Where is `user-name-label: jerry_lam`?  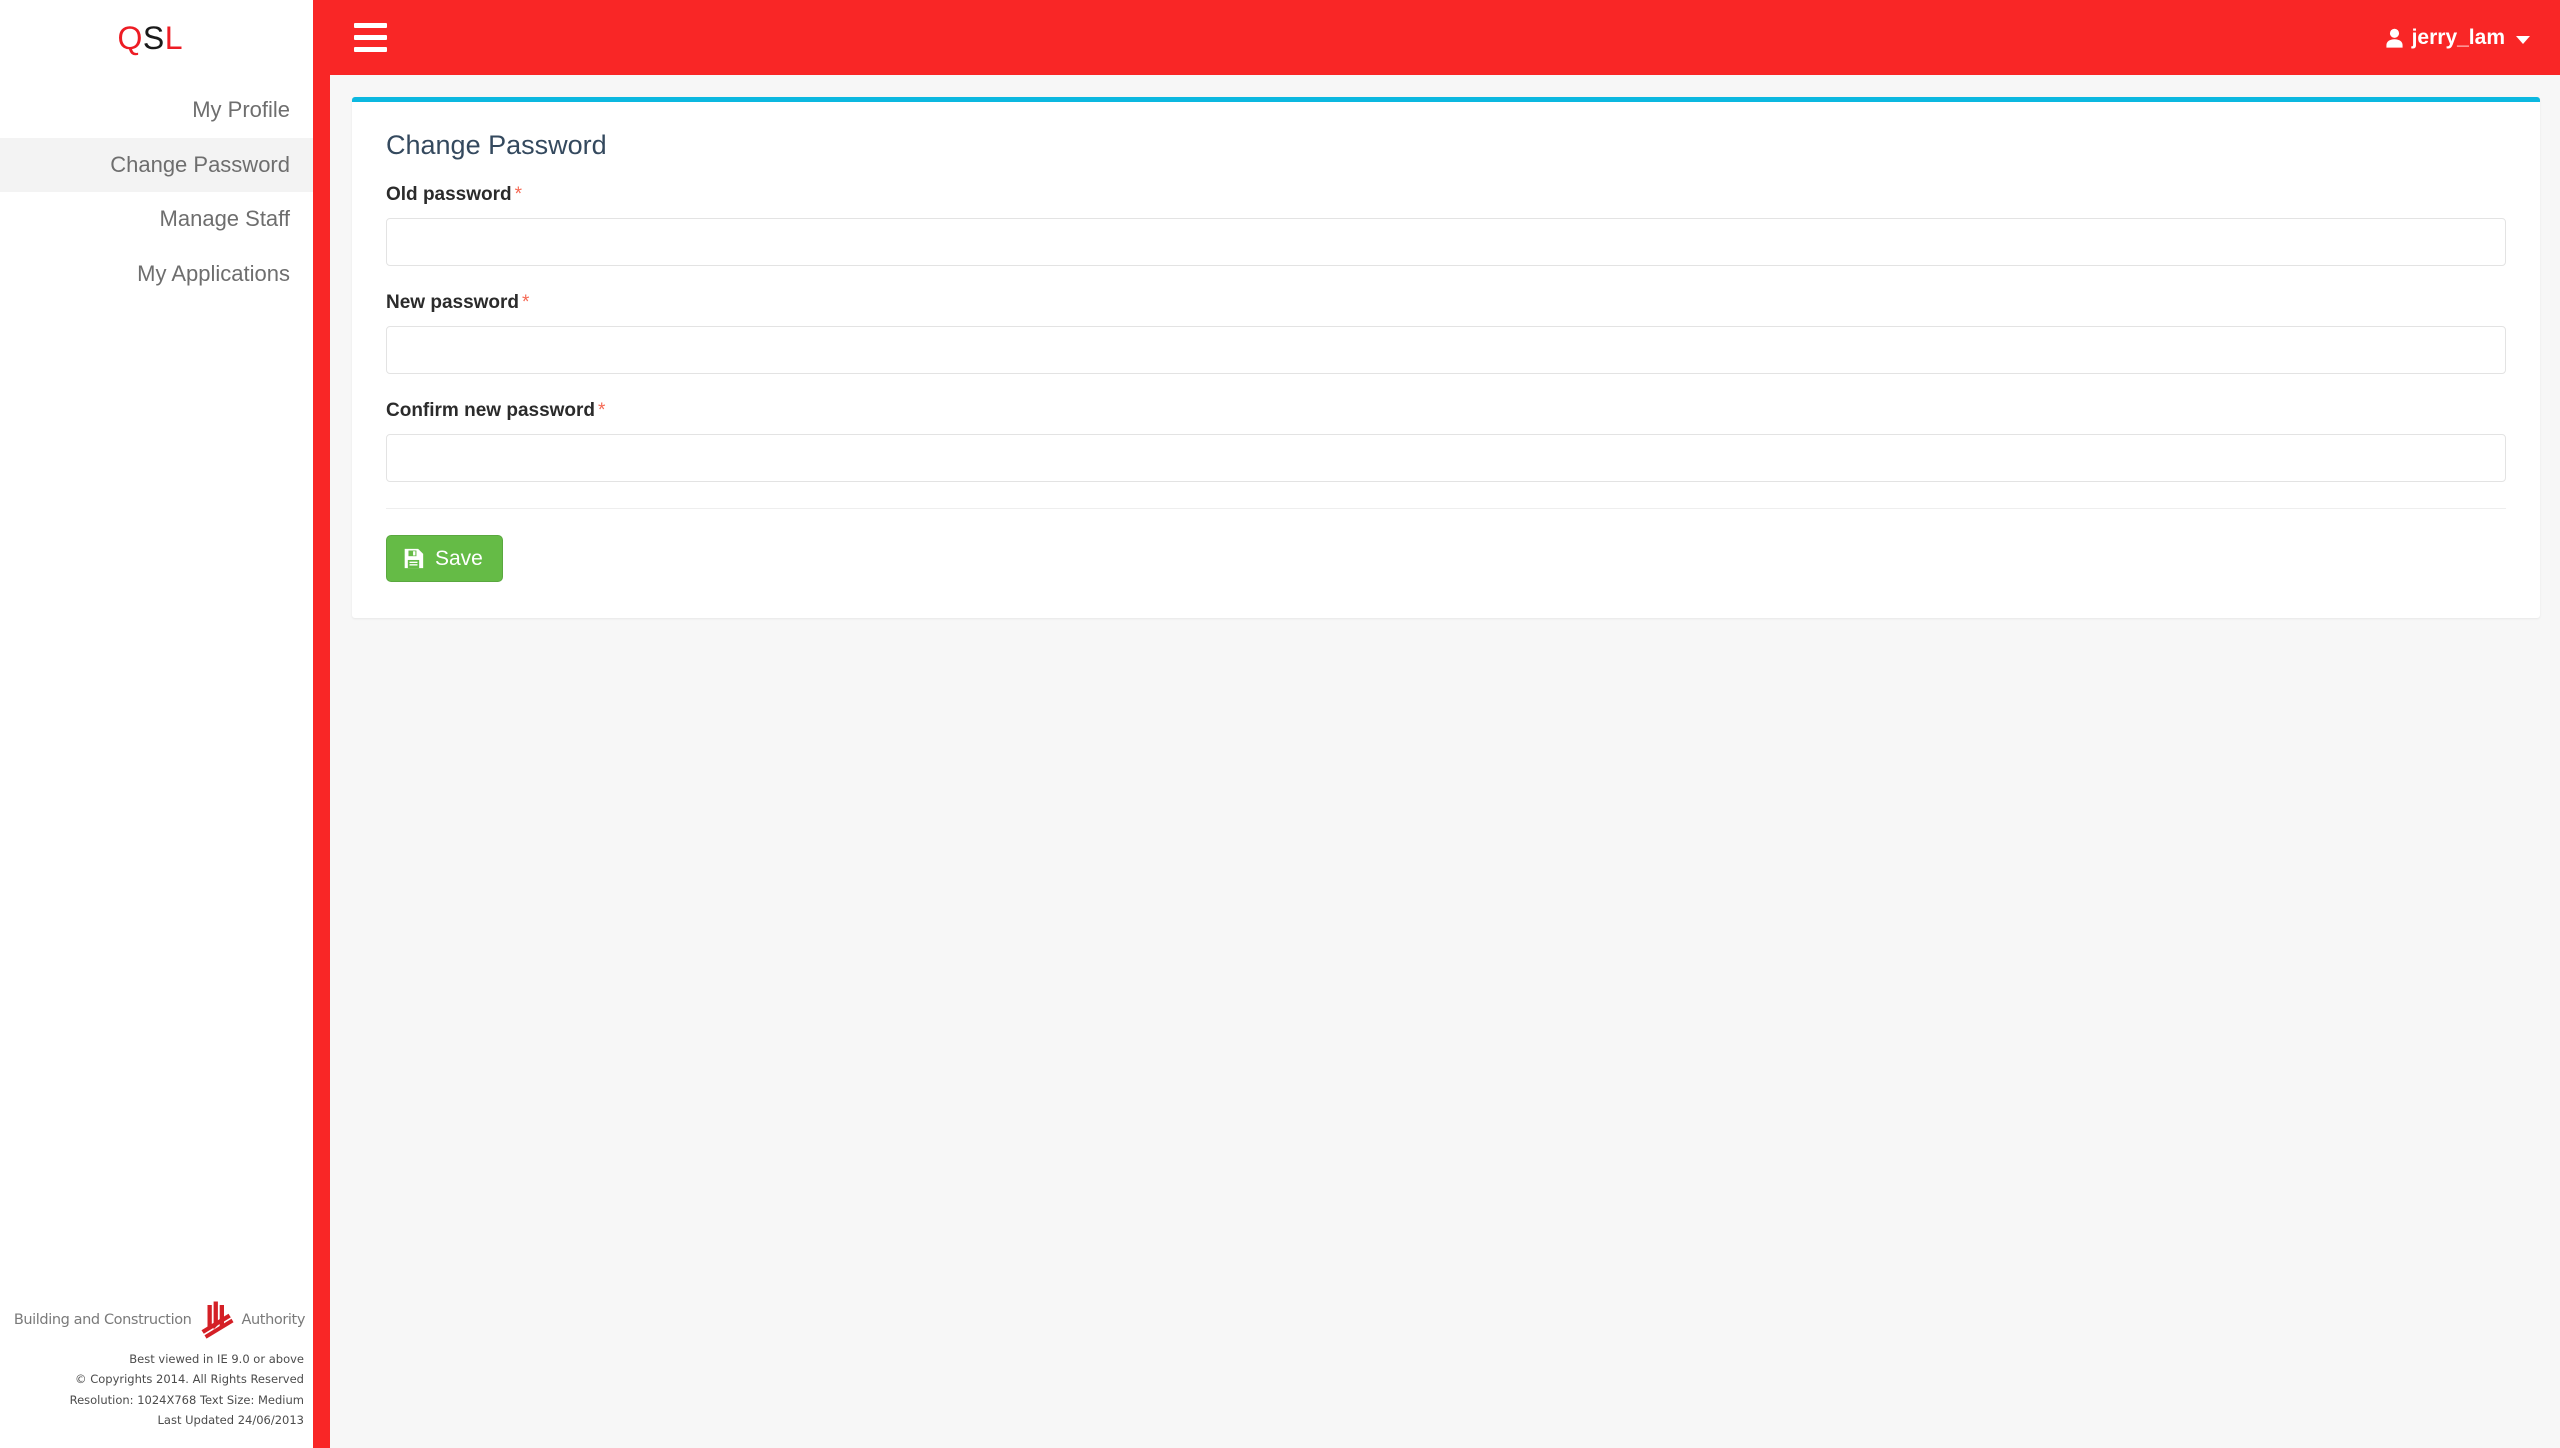 user-name-label: jerry_lam is located at coordinates (2458, 37).